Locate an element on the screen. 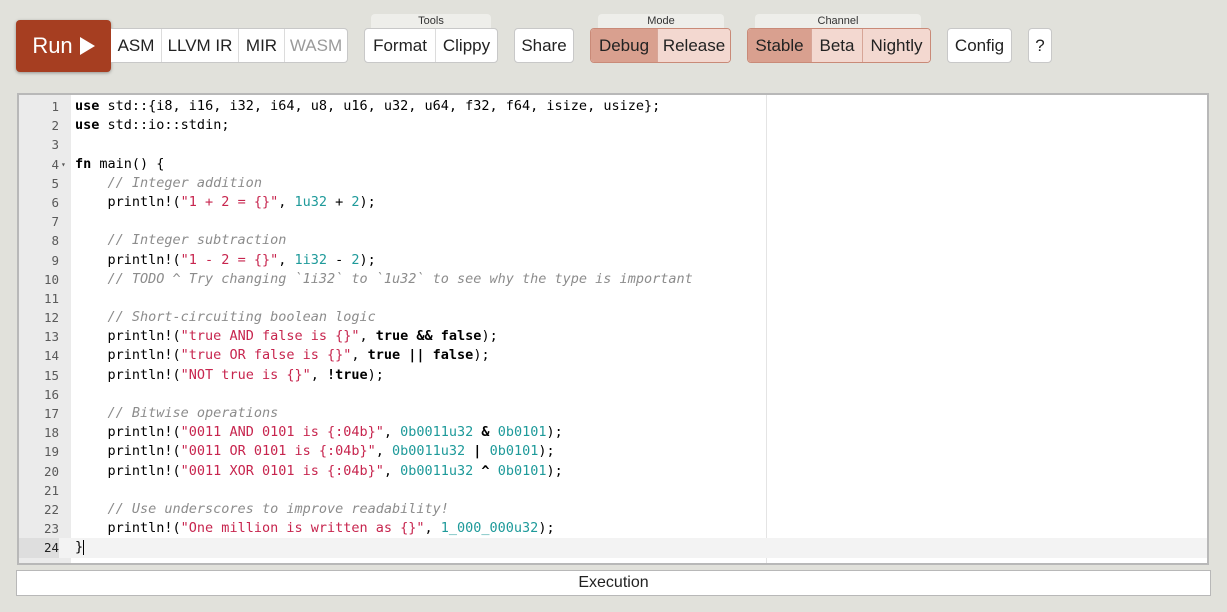 This screenshot has width=1227, height=612. code-line: 4 ▾ fn main() { is located at coordinates (613, 164).